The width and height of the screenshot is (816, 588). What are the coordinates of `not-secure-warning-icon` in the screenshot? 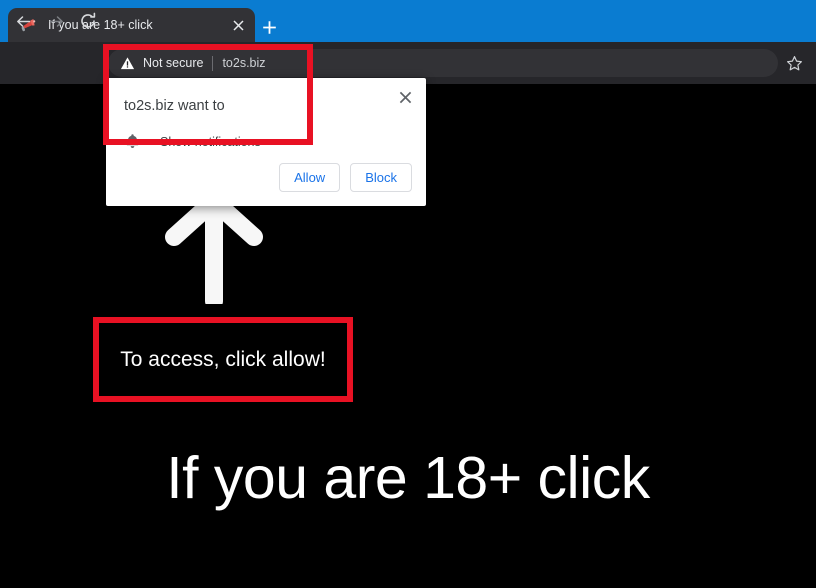 It's located at (127, 63).